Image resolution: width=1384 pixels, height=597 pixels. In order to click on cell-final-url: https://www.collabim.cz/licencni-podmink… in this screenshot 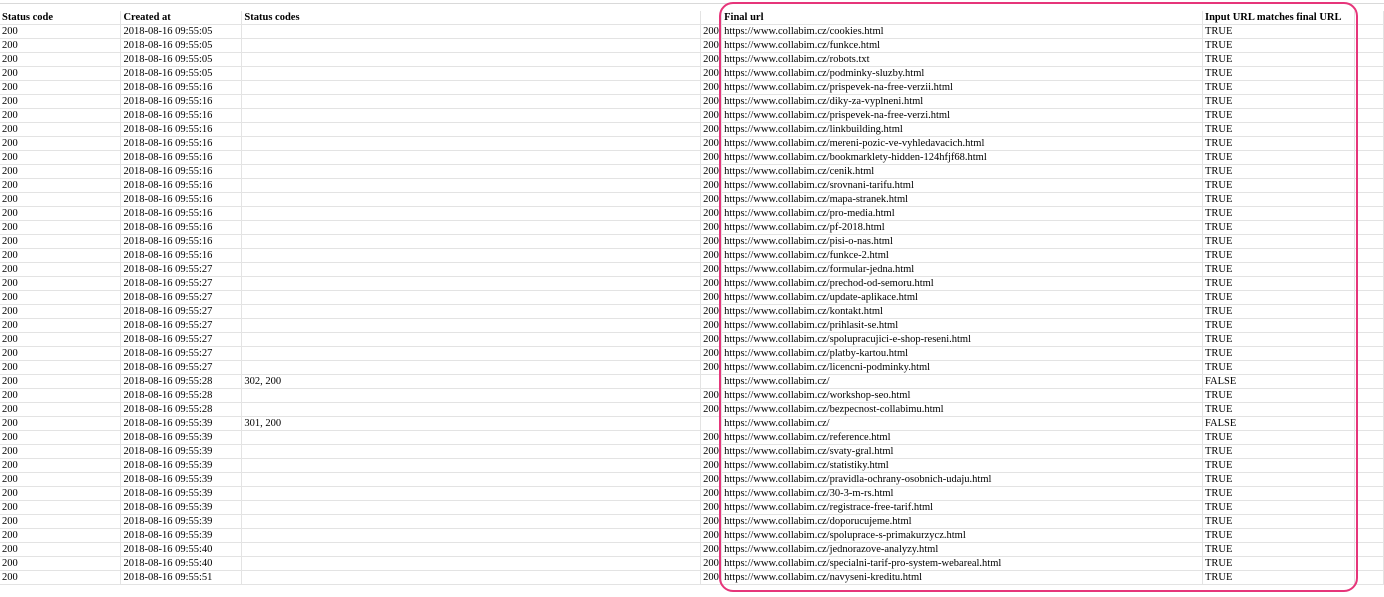, I will do `click(962, 367)`.